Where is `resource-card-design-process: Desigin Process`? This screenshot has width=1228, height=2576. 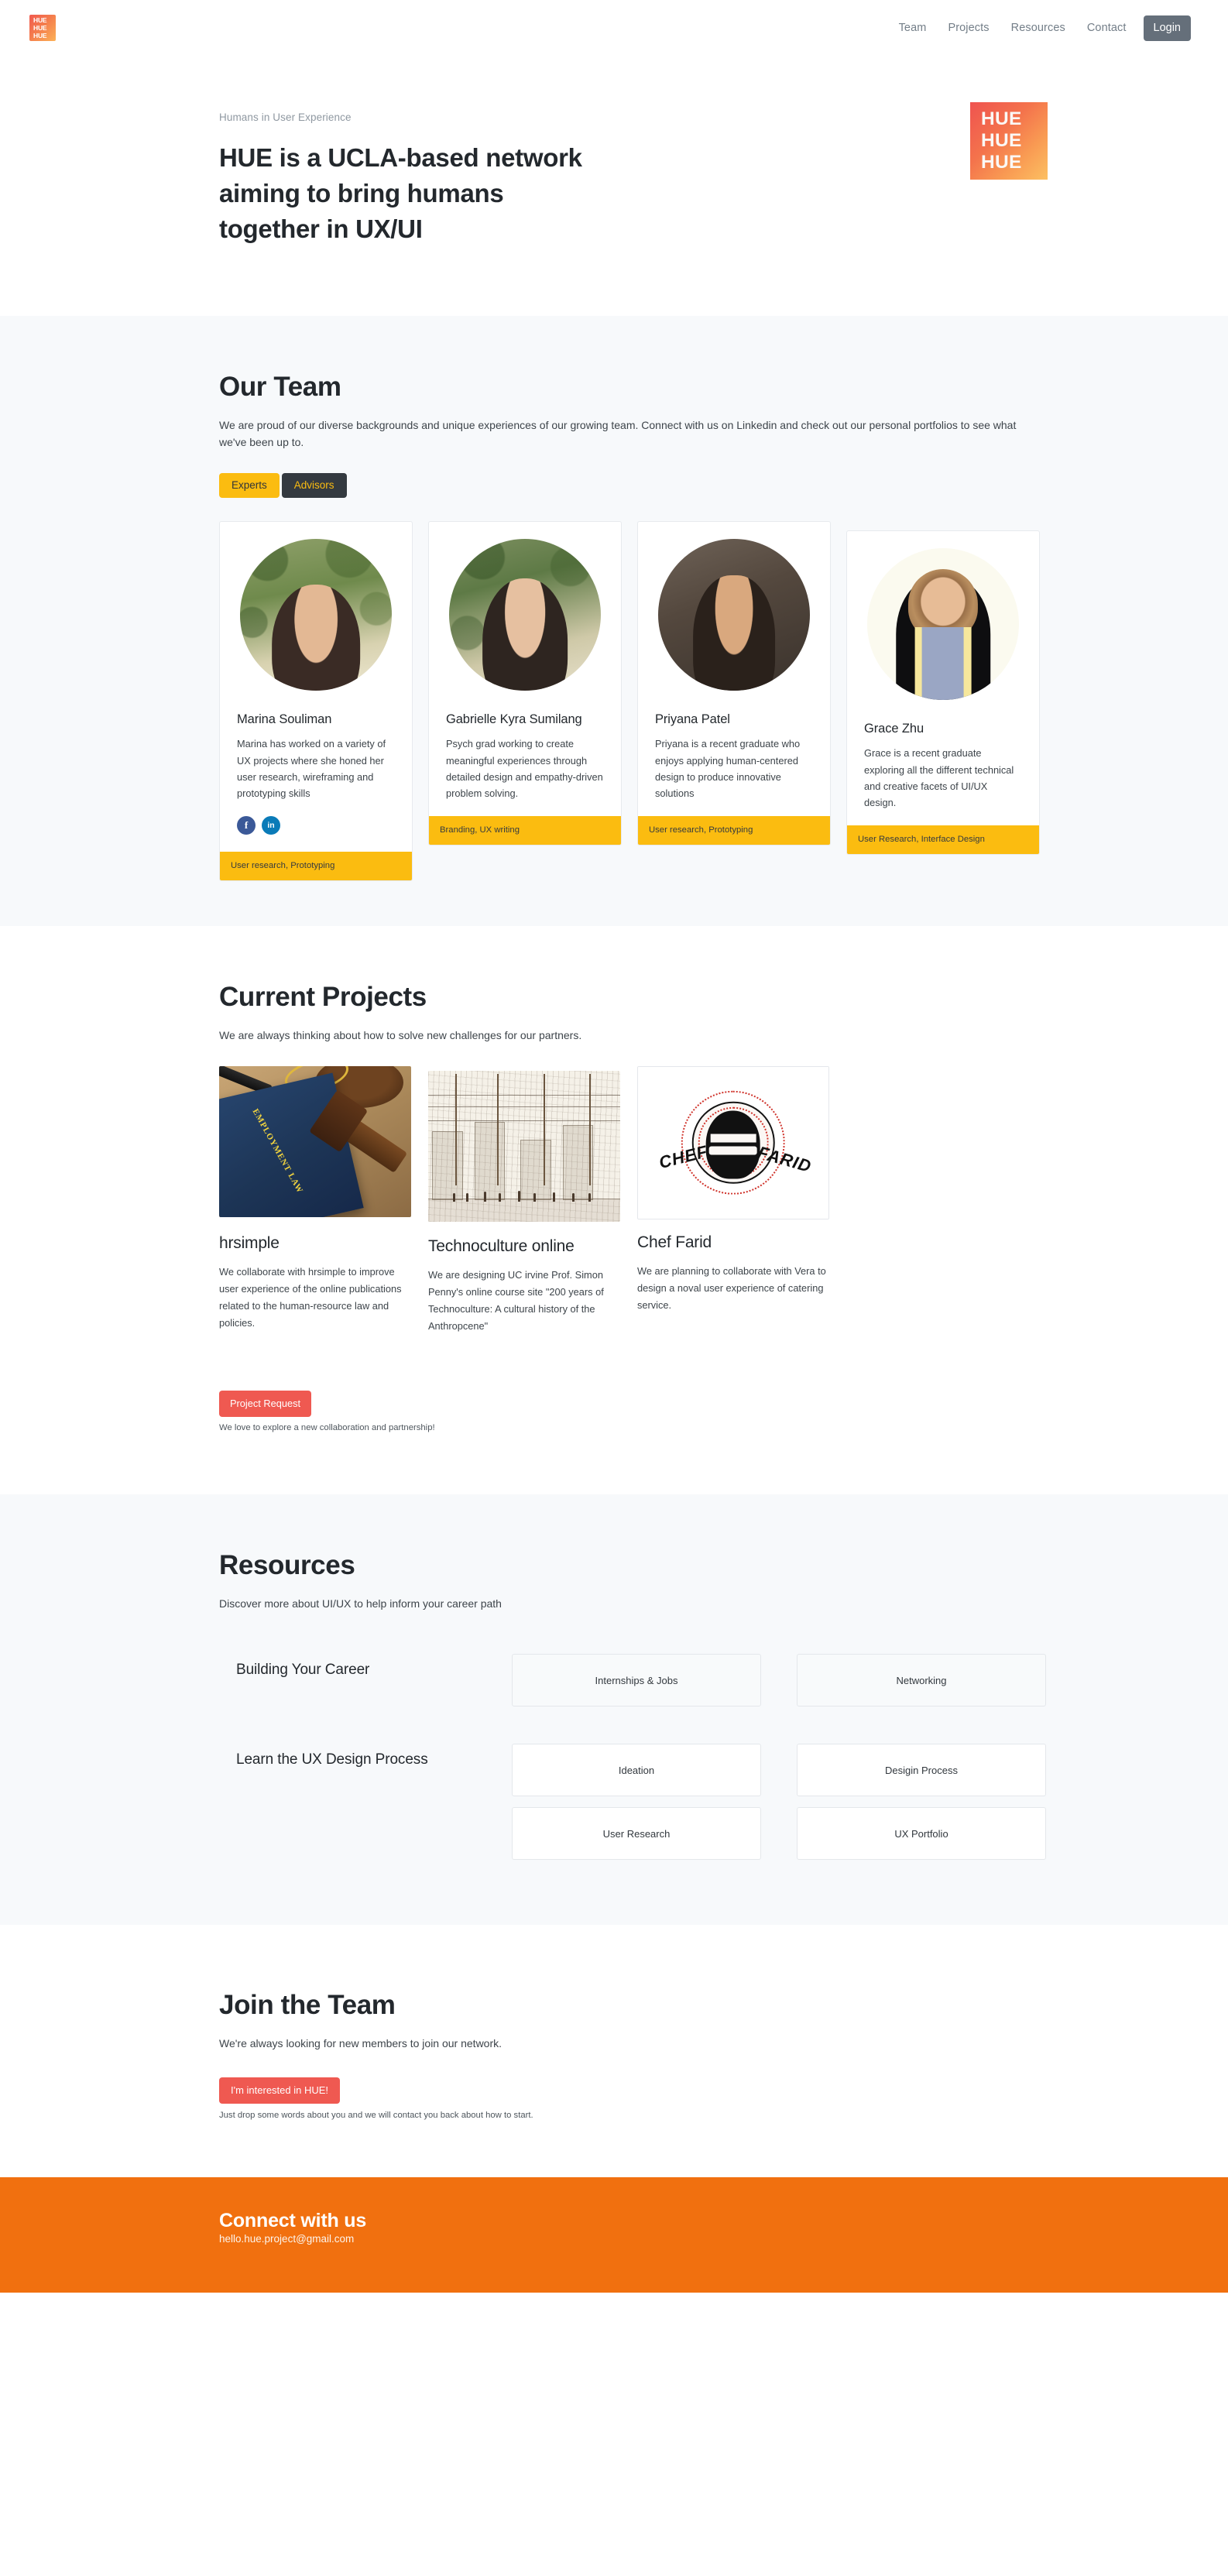 resource-card-design-process: Desigin Process is located at coordinates (921, 1770).